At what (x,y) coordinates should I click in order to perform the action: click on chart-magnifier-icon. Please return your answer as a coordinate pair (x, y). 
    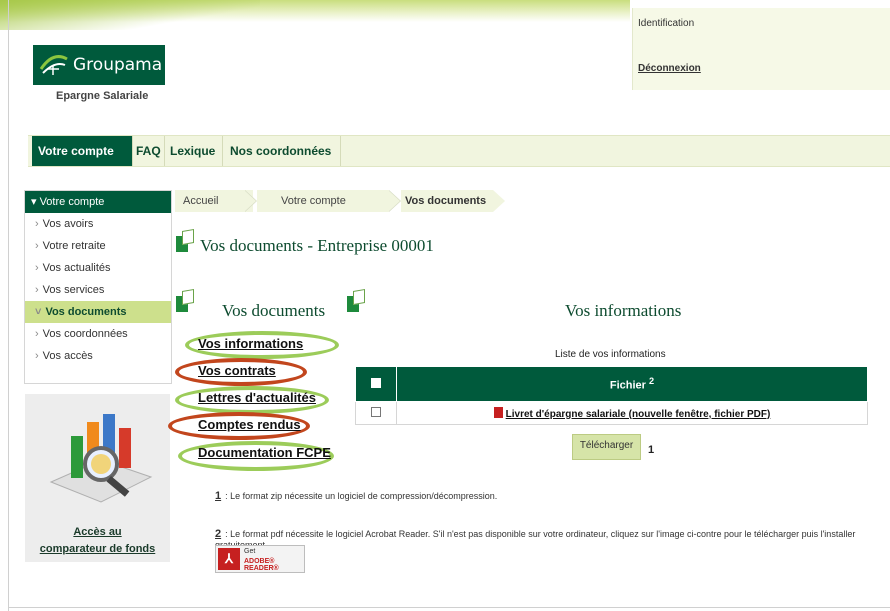
    Looking at the image, I should click on (100, 457).